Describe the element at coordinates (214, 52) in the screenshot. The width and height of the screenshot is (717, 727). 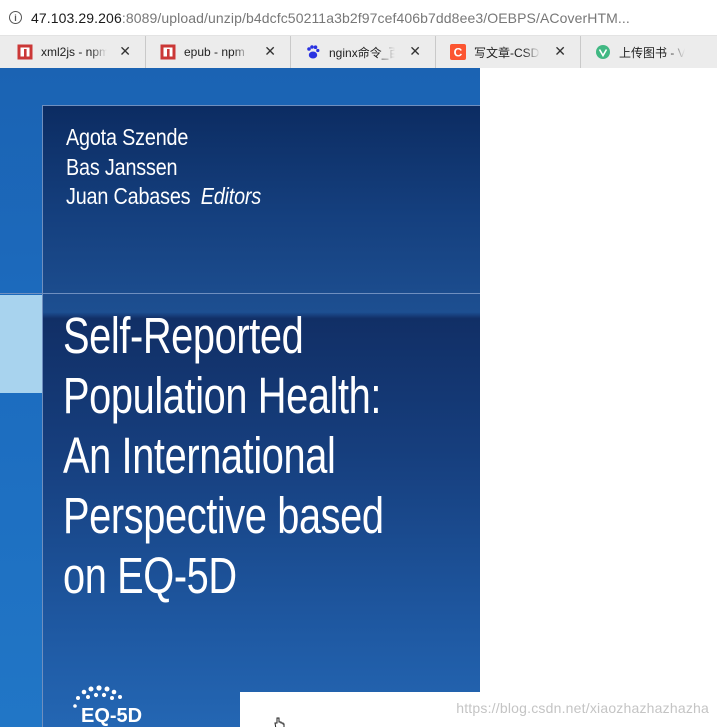
I see `tab-title: epub - npm` at that location.